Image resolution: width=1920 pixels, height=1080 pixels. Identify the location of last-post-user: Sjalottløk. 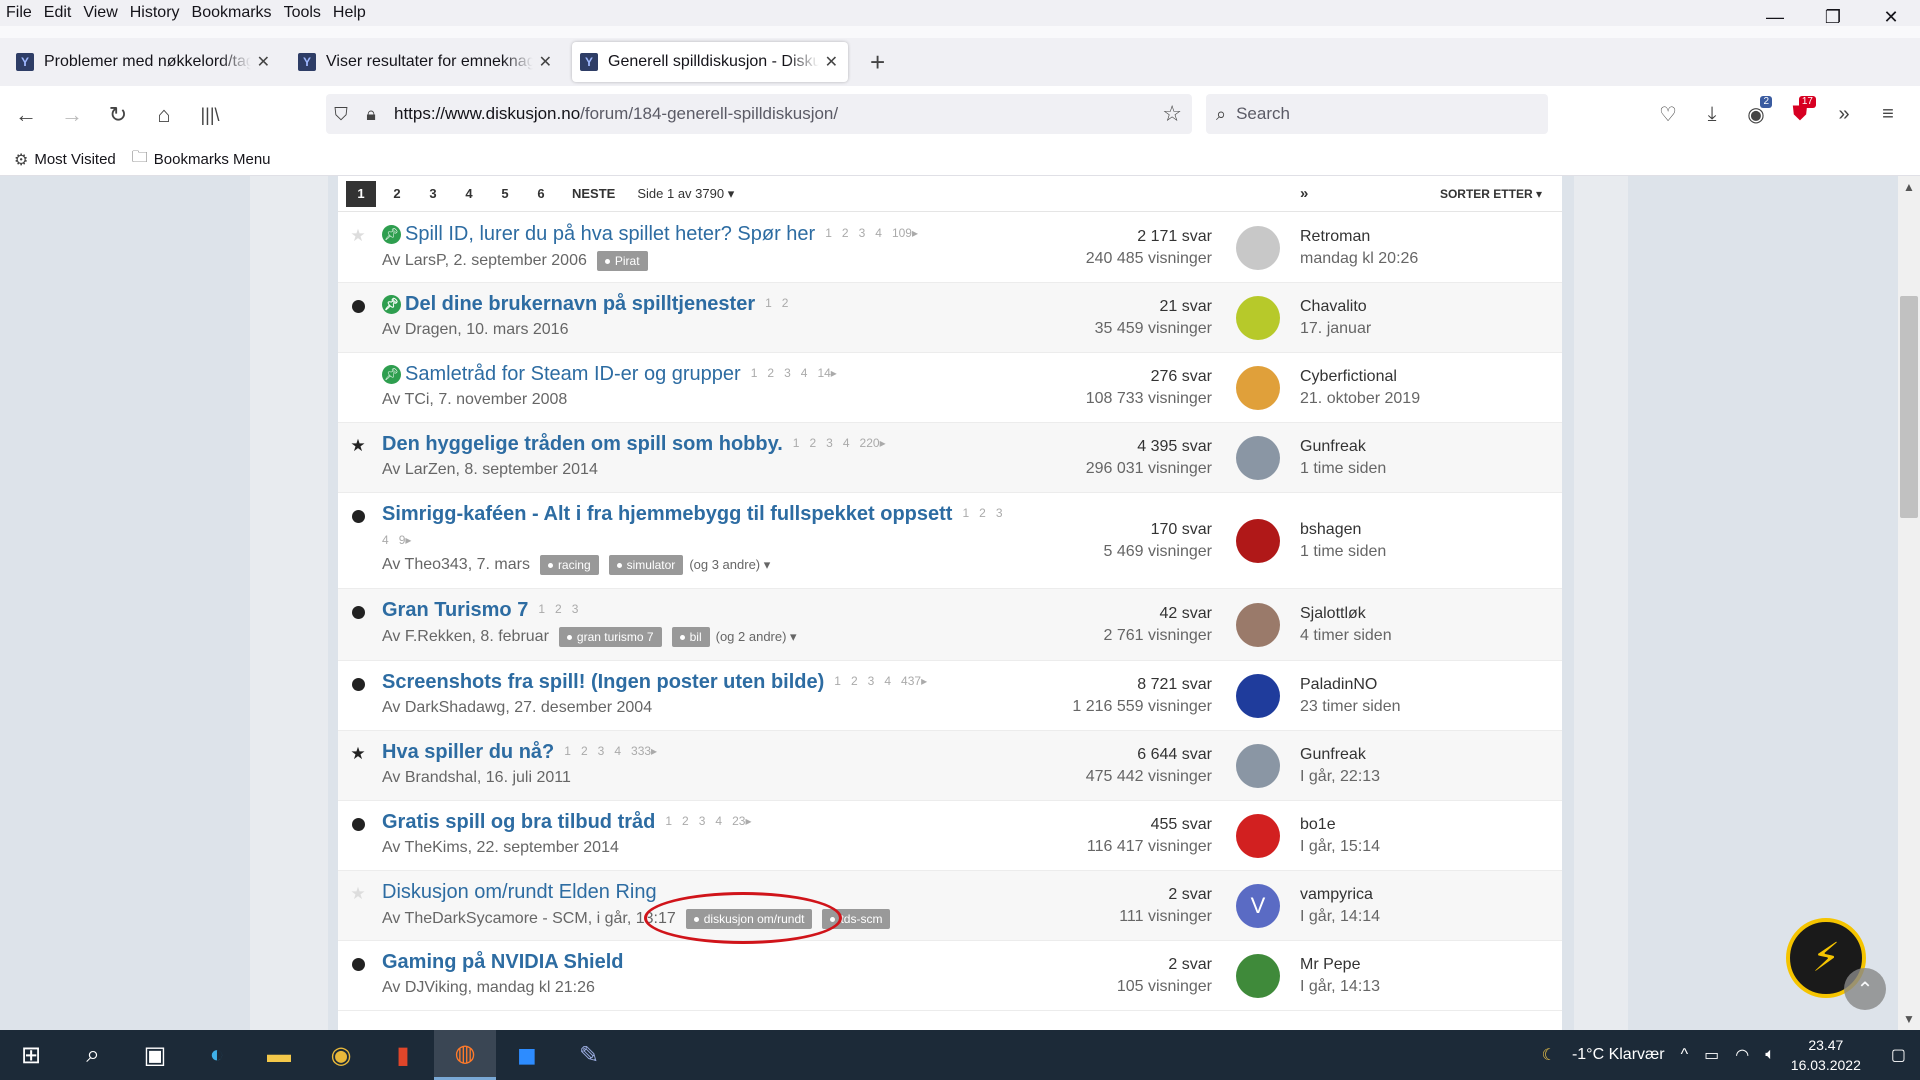
(1346, 614).